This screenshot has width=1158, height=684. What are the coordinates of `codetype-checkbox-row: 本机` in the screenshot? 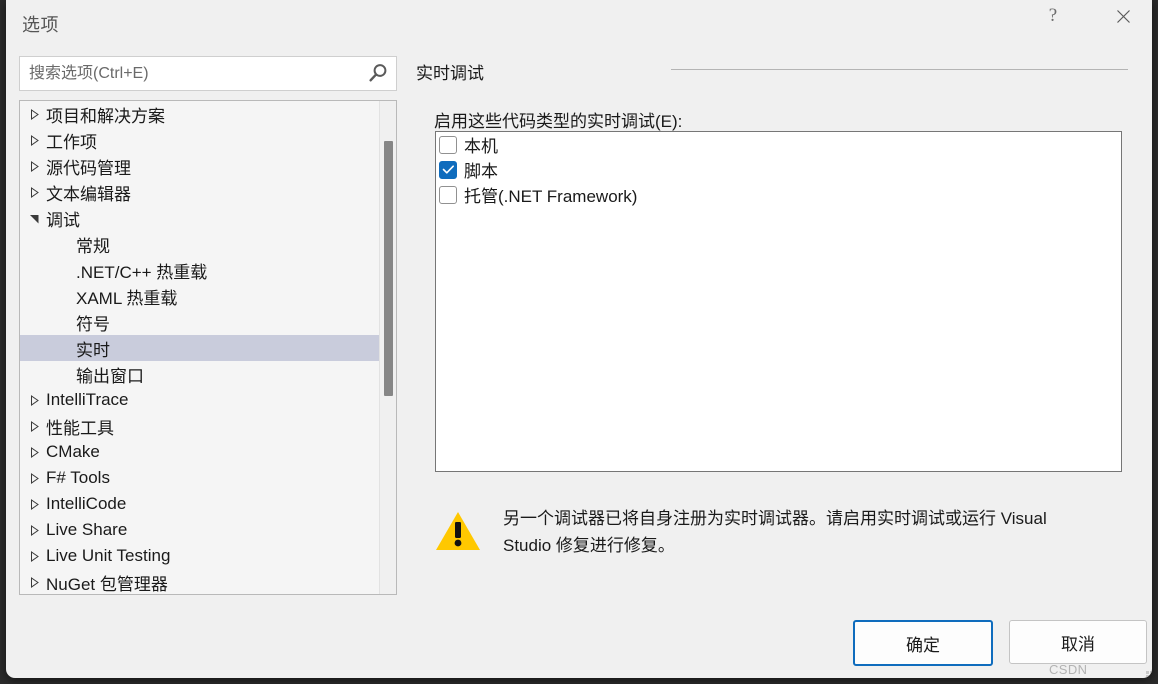 It's located at (778, 144).